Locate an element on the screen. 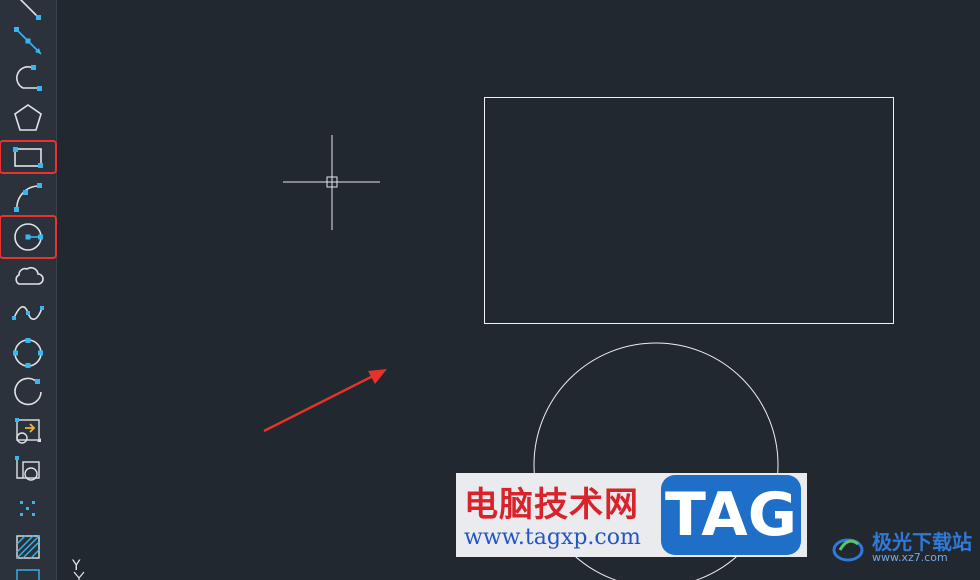 This screenshot has width=980, height=580. polygon-tool is located at coordinates (28, 118).